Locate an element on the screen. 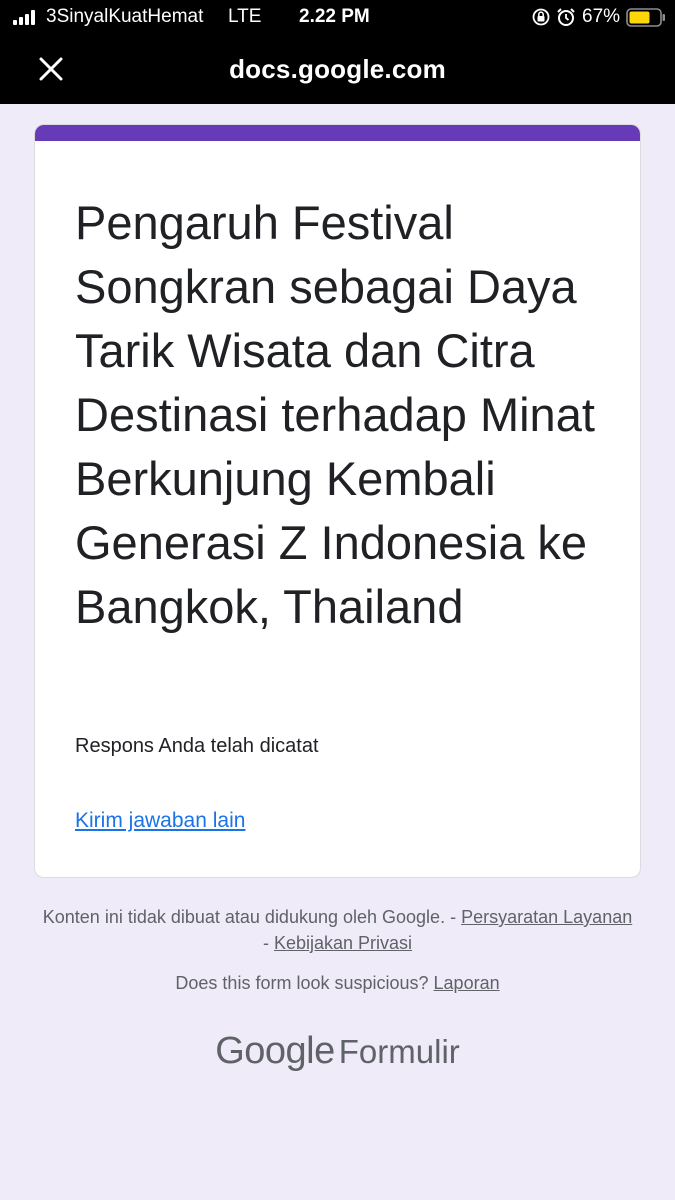 The image size is (675, 1200). battery-percentage: 67% is located at coordinates (601, 16).